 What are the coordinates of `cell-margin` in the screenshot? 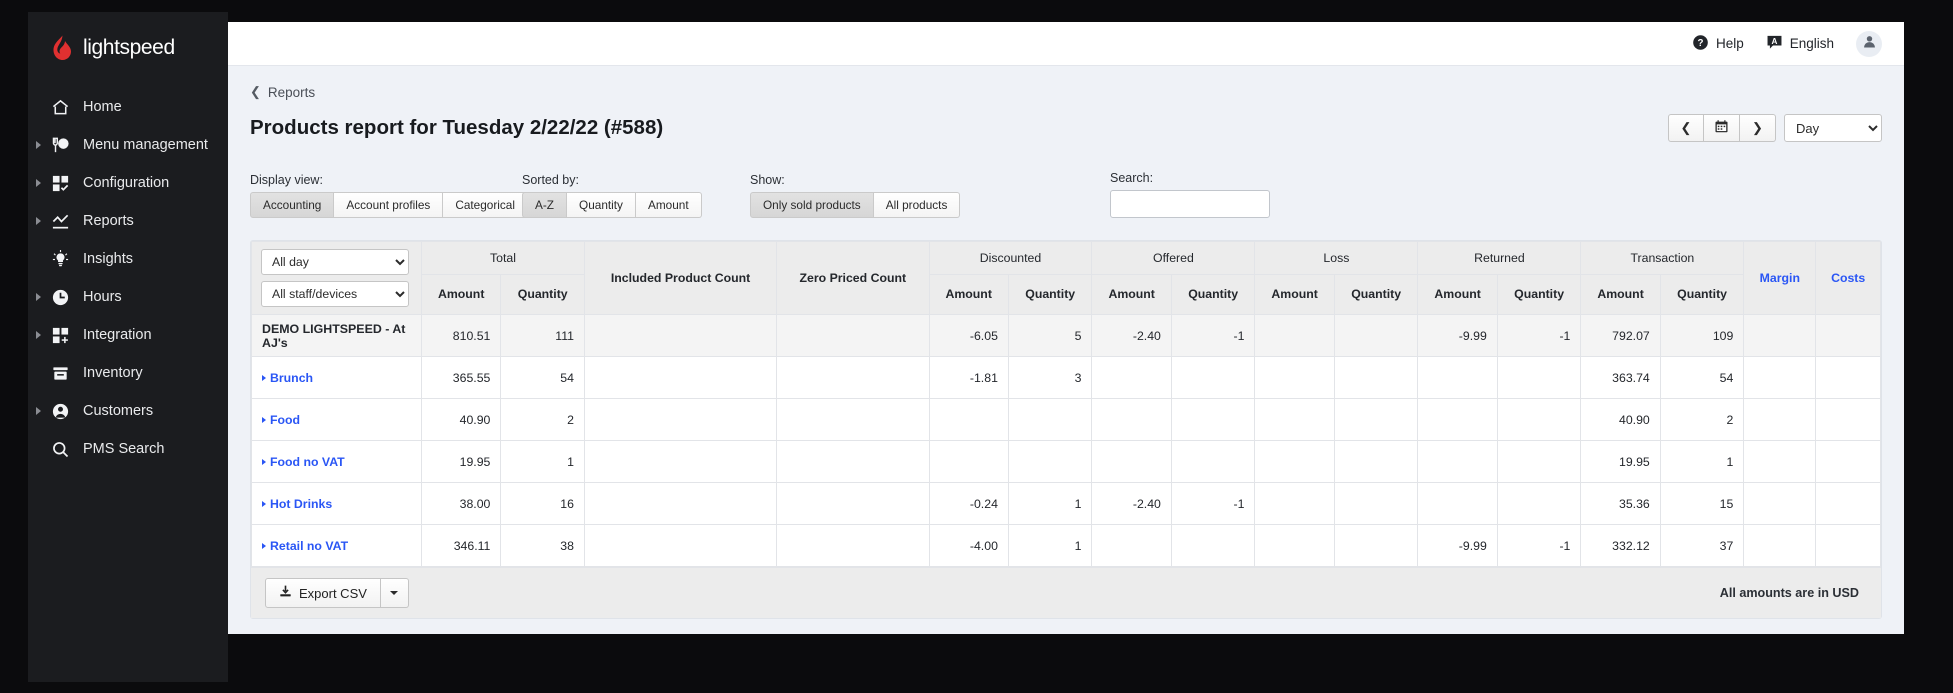 It's located at (1780, 503).